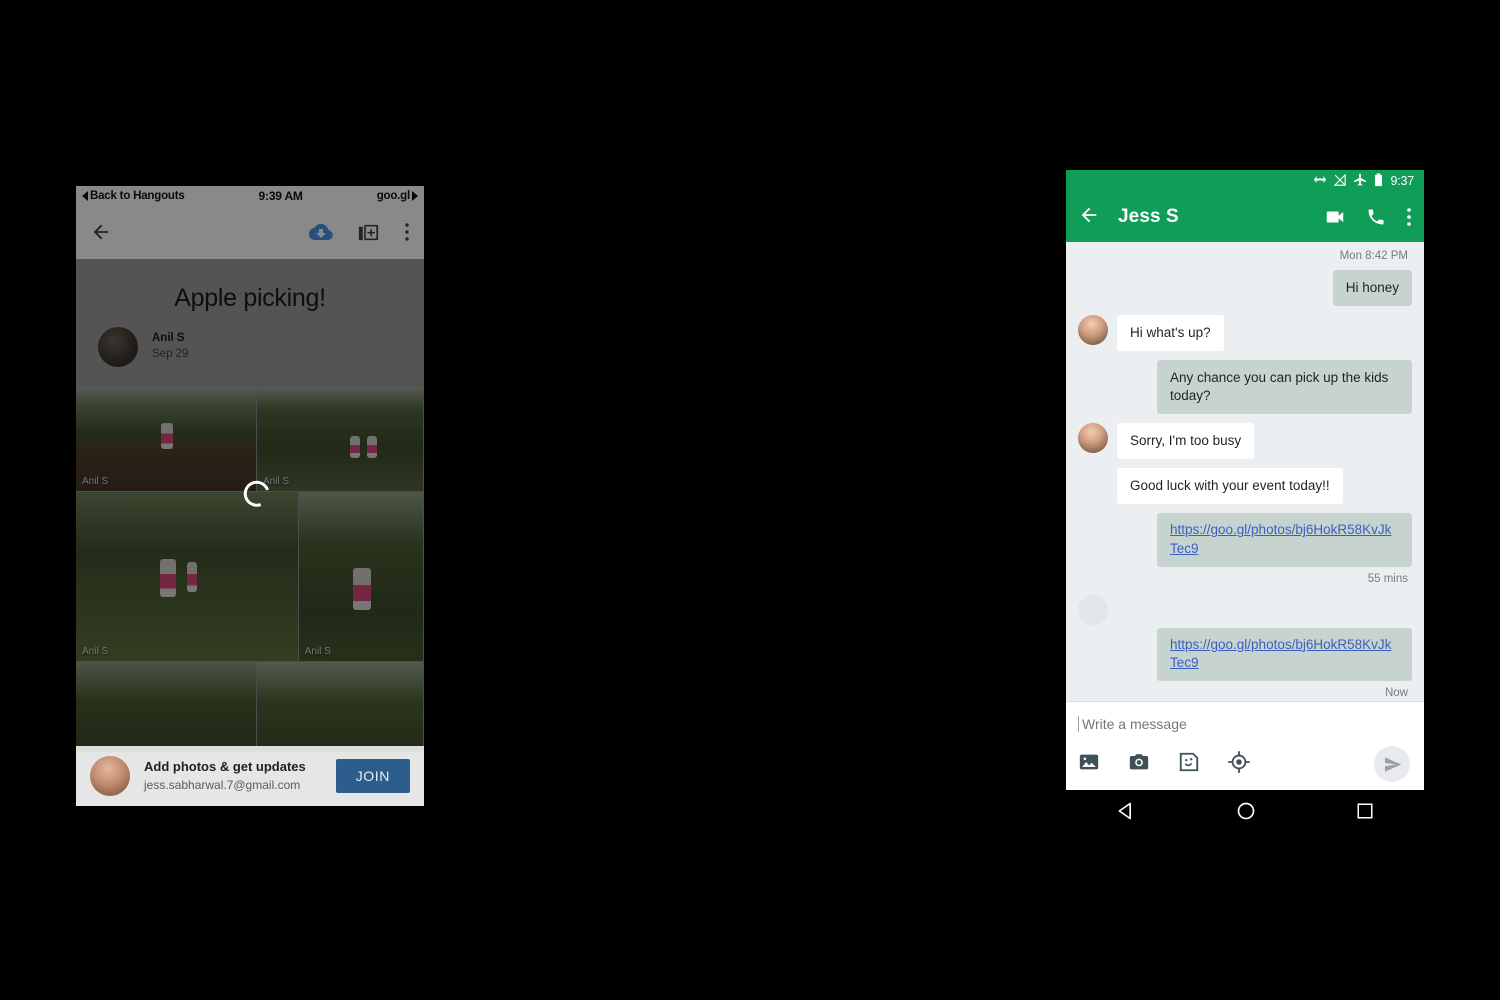 The image size is (1500, 1000). Describe the element at coordinates (1372, 288) in the screenshot. I see `message-bubble: Hi honey` at that location.